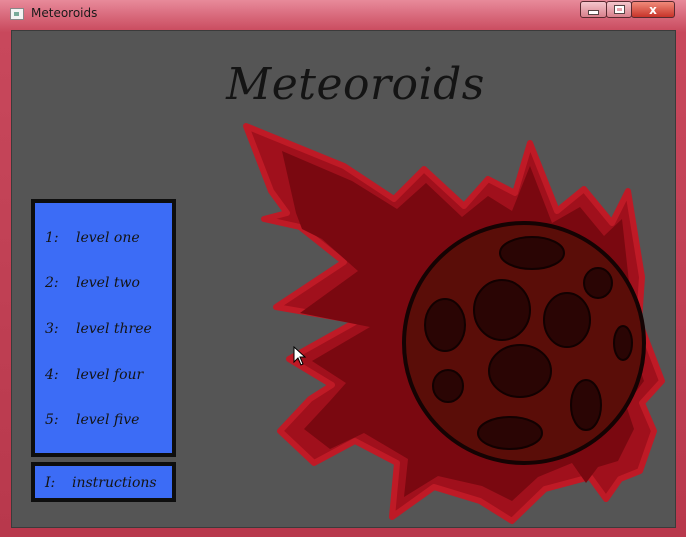 The height and width of the screenshot is (537, 686). Describe the element at coordinates (343, 14) in the screenshot. I see `title-bar: Meteoroids x` at that location.